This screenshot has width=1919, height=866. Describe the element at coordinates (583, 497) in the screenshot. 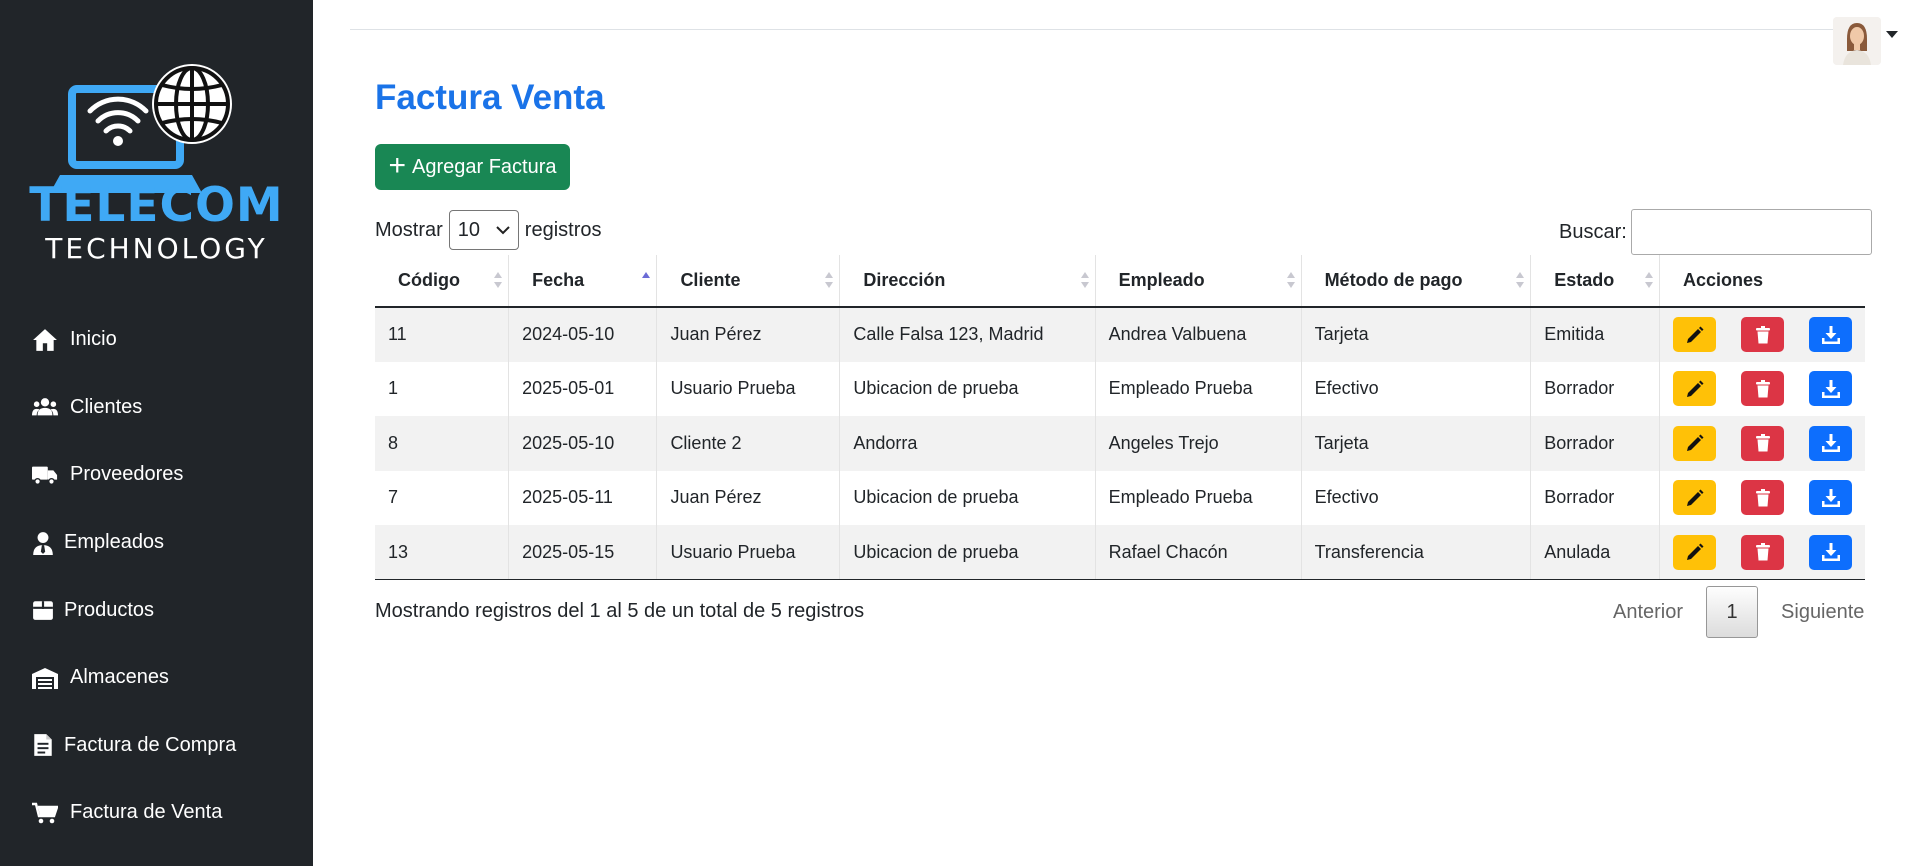

I see `cell-fecha: 2025-05-11` at that location.